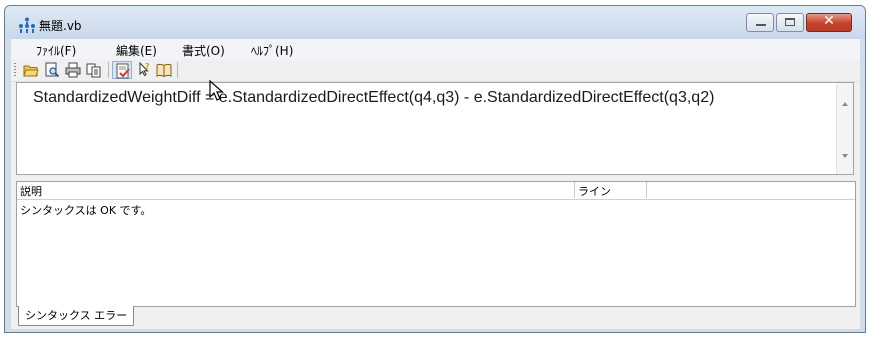 The width and height of the screenshot is (870, 337). Describe the element at coordinates (844, 128) in the screenshot. I see `editor-scrollbar` at that location.